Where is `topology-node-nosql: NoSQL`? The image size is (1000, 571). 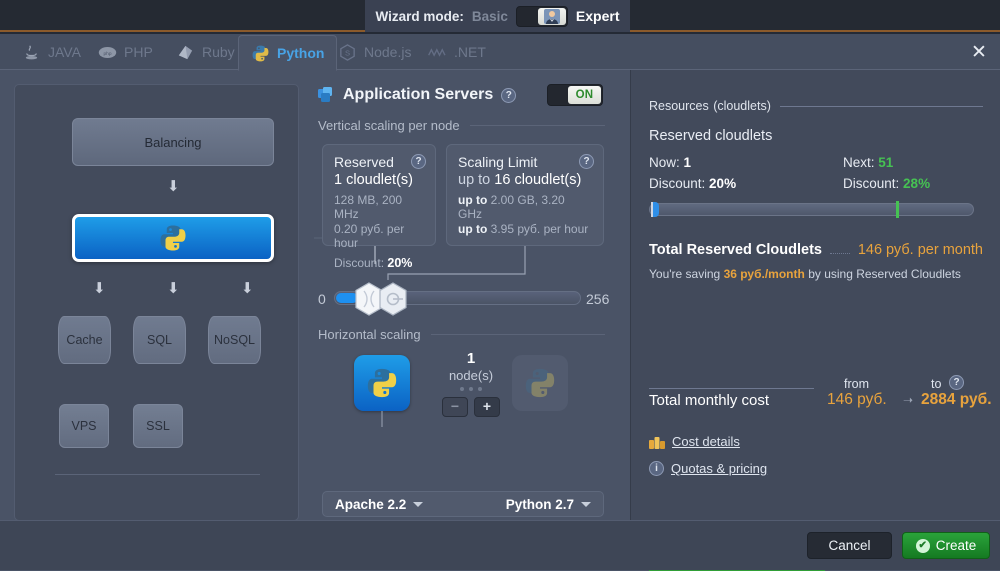 topology-node-nosql: NoSQL is located at coordinates (234, 340).